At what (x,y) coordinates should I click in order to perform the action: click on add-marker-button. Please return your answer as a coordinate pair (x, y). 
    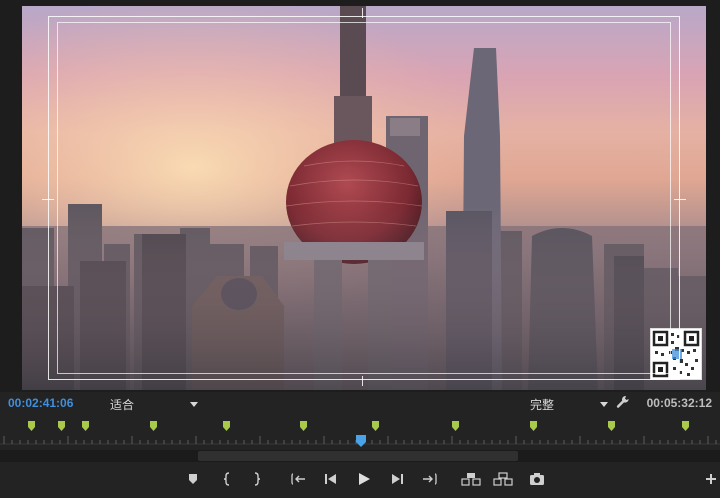
    Looking at the image, I should click on (193, 479).